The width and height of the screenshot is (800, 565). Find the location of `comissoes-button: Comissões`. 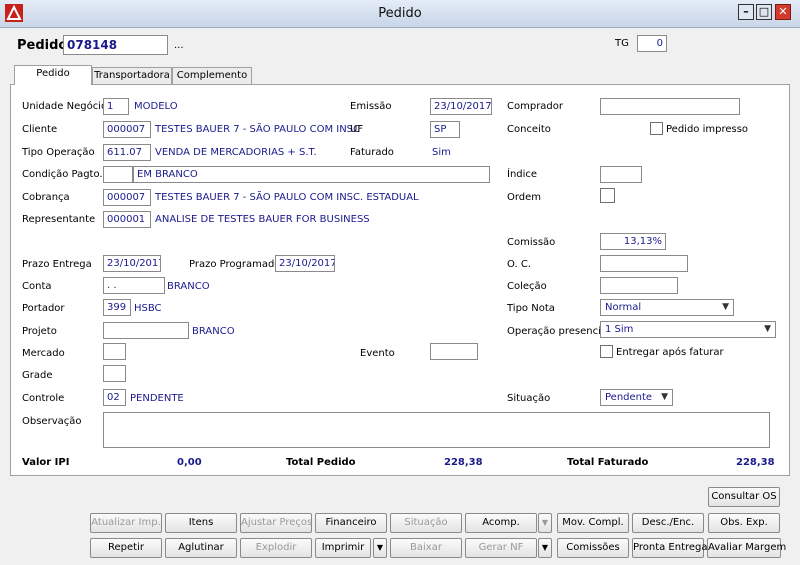

comissoes-button: Comissões is located at coordinates (593, 548).